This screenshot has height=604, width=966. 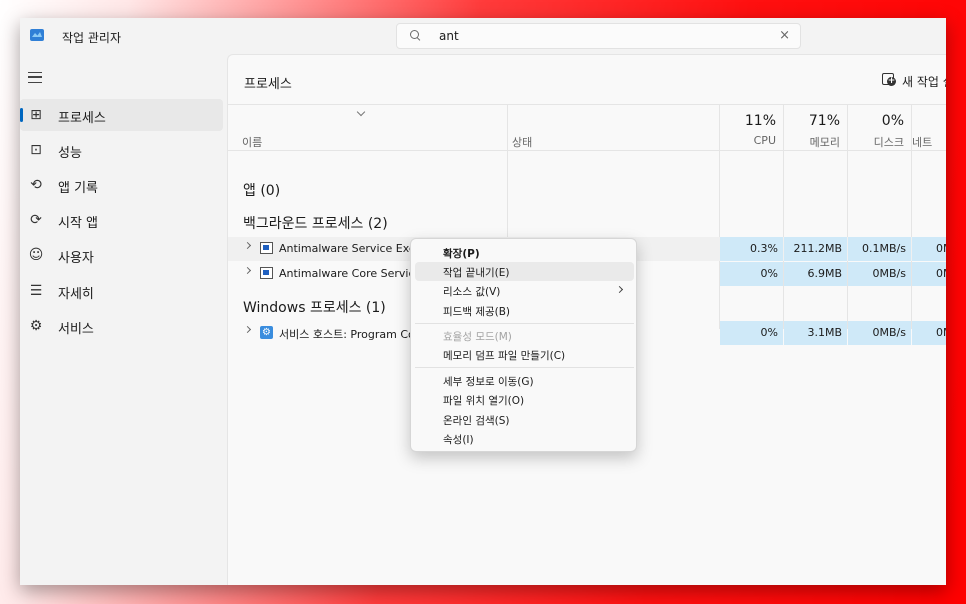 What do you see at coordinates (121, 150) in the screenshot?
I see `sidebar-item-performance: ⊡ 성능` at bounding box center [121, 150].